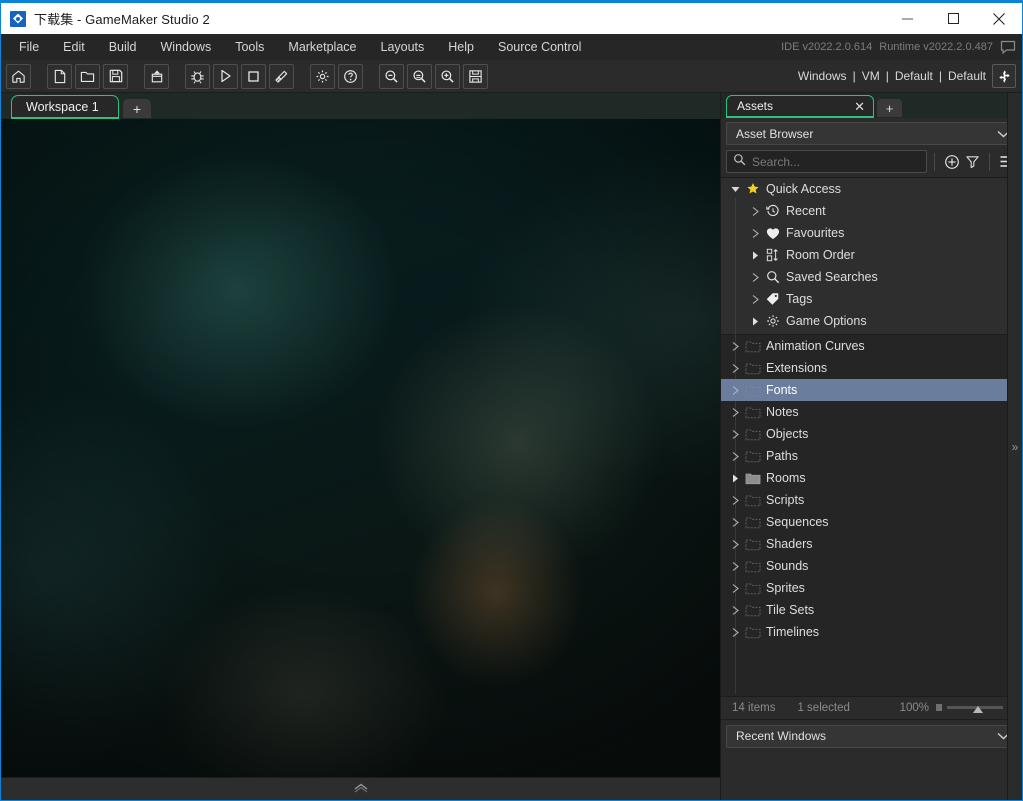 Image resolution: width=1023 pixels, height=801 pixels. What do you see at coordinates (225, 76) in the screenshot?
I see `play-icon` at bounding box center [225, 76].